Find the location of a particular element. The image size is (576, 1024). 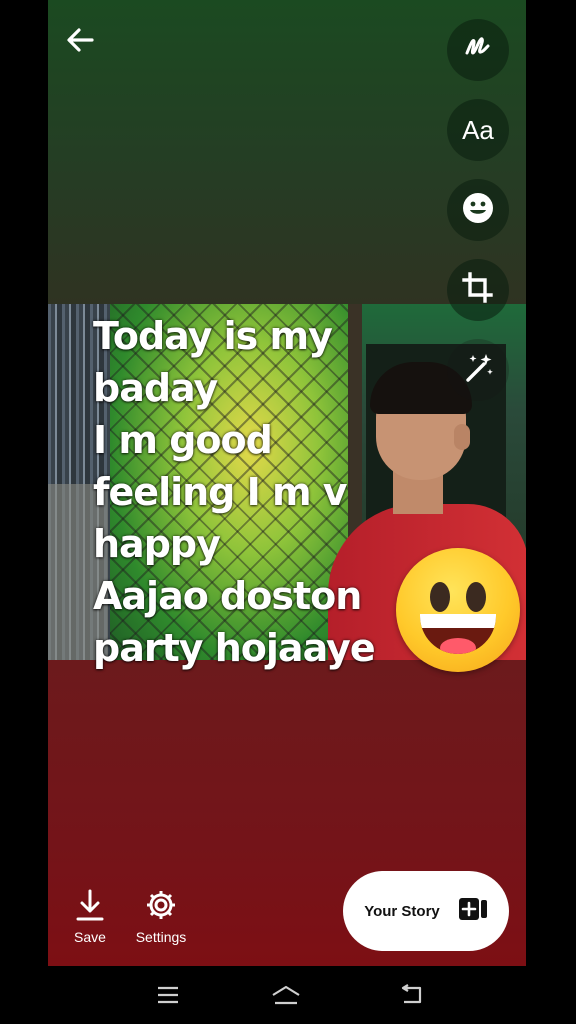

grinning-face-sticker is located at coordinates (458, 610).